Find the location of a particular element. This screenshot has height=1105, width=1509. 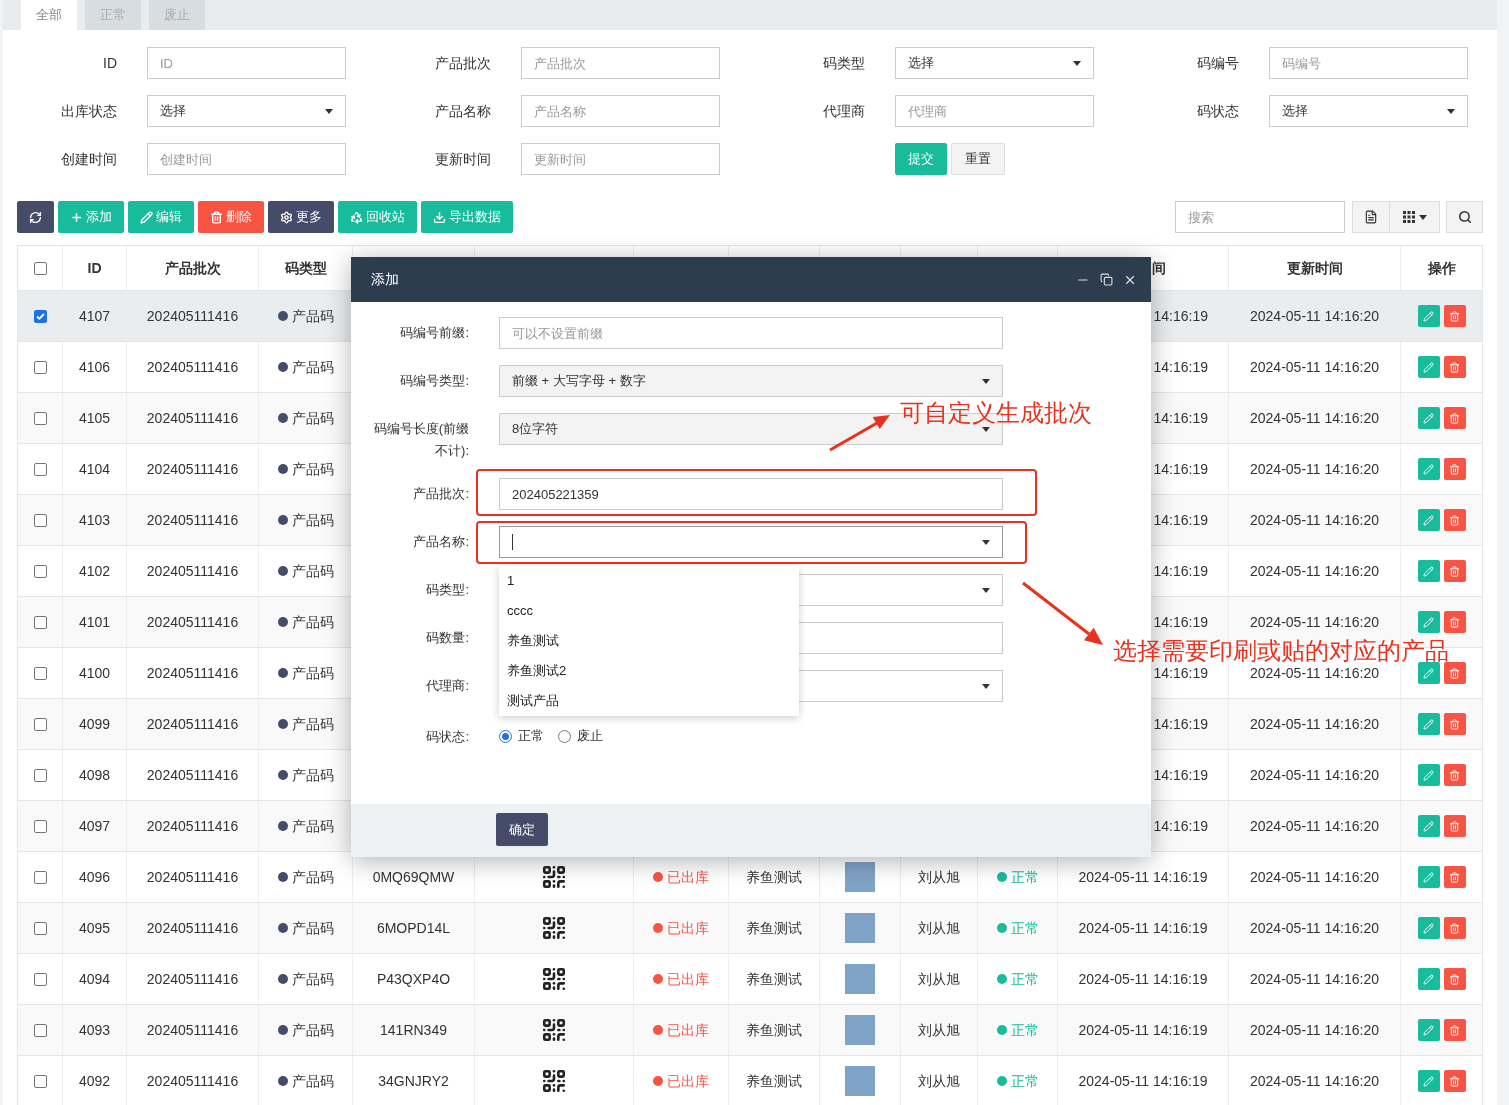

list-view-button is located at coordinates (1371, 217).